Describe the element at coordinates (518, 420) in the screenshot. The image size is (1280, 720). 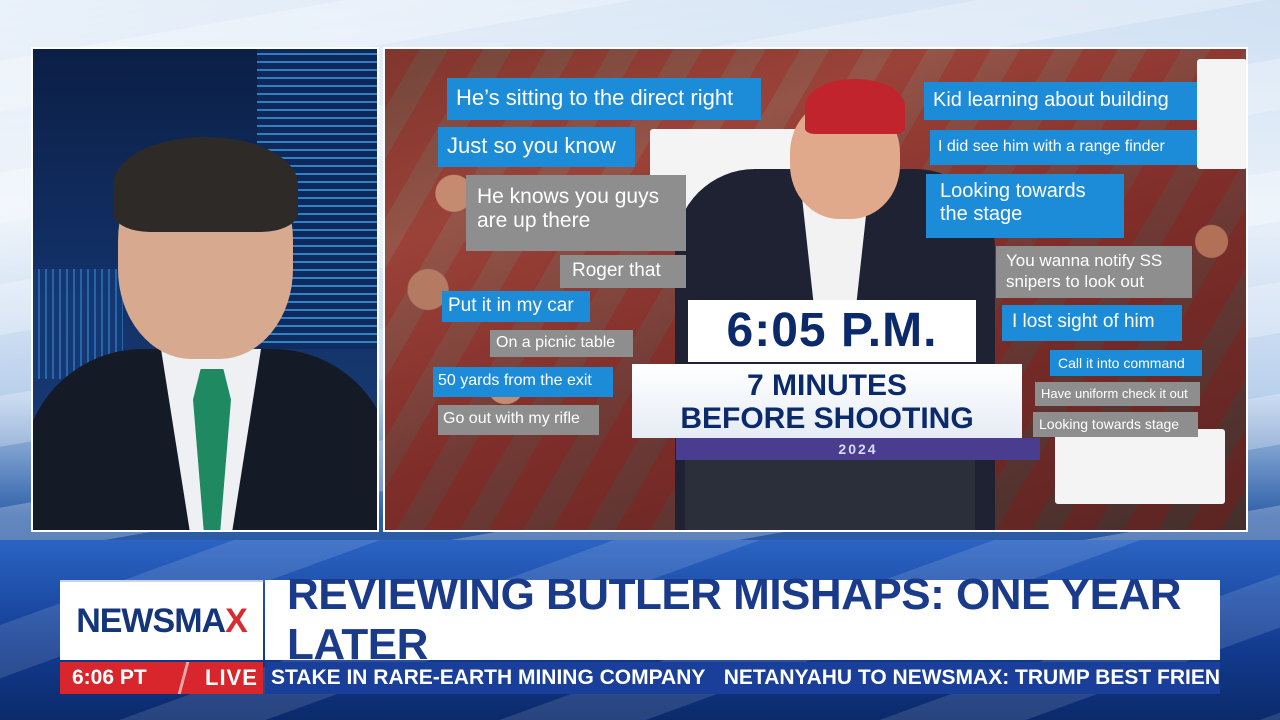
I see `chat-bubble: Go out with my rifle` at that location.